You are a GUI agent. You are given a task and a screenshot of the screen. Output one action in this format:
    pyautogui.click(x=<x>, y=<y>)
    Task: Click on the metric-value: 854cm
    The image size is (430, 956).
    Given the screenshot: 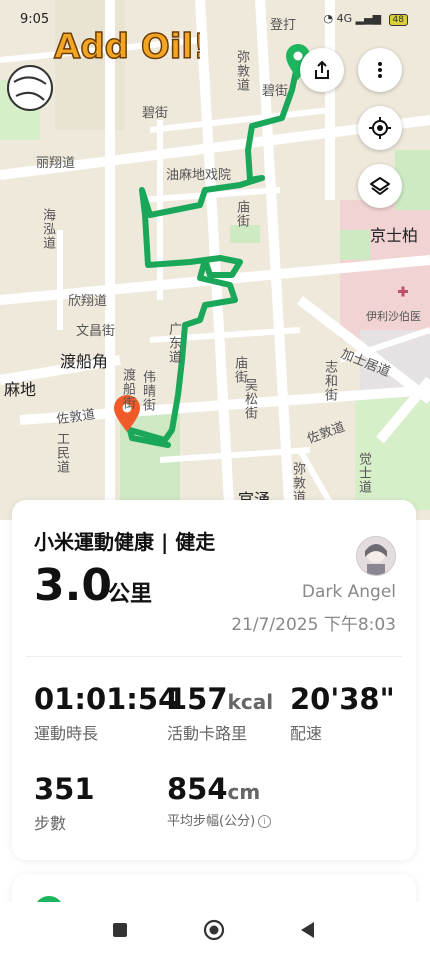 What is the action you would take?
    pyautogui.click(x=214, y=789)
    